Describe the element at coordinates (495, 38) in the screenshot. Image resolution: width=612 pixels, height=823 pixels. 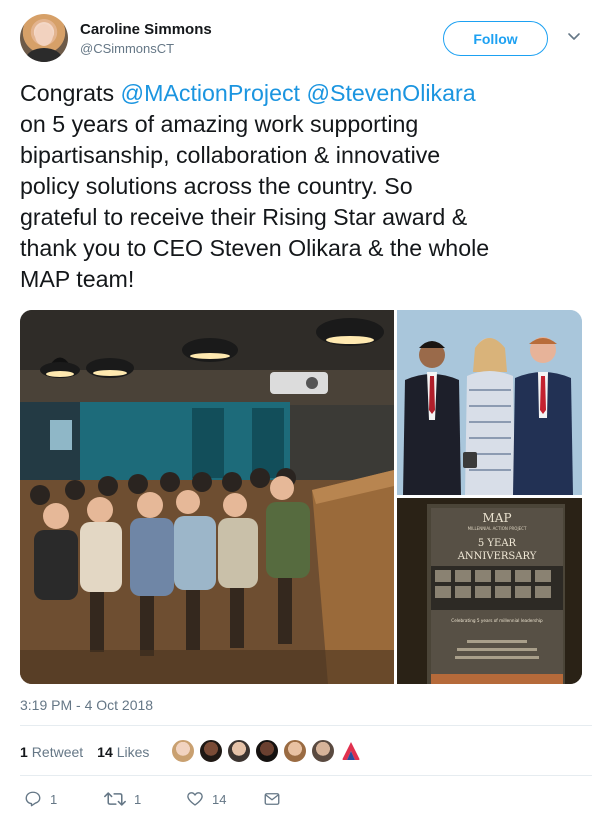
I see `follow-button: Follow` at that location.